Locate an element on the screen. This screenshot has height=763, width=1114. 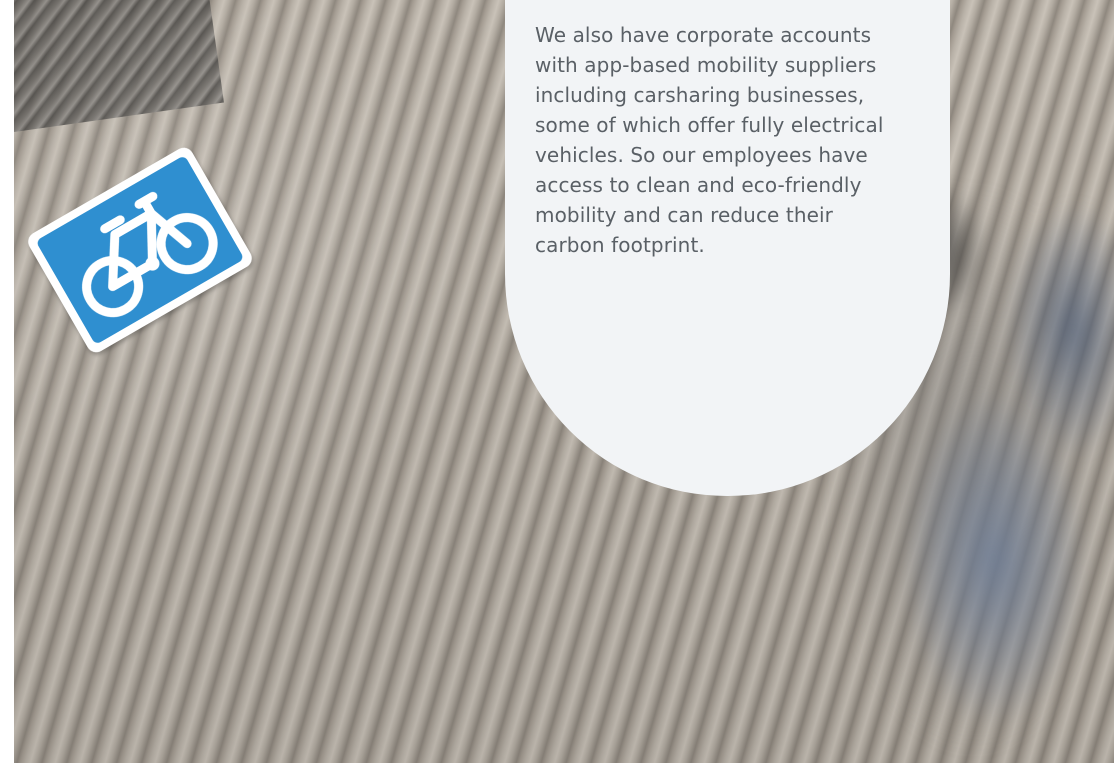
body-text-line: carbon footprint. is located at coordinates (620, 245).